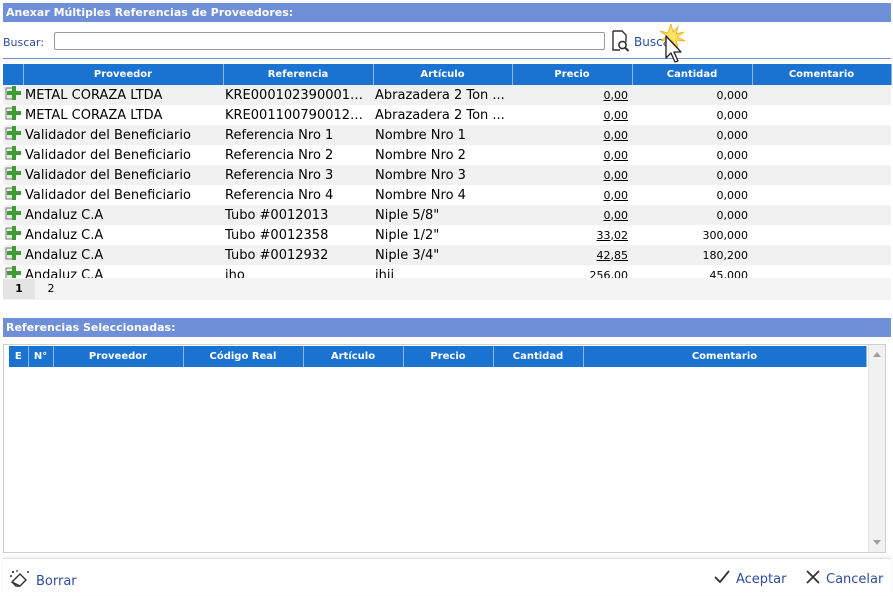  What do you see at coordinates (877, 354) in the screenshot?
I see `scroll-up-arrow-icon` at bounding box center [877, 354].